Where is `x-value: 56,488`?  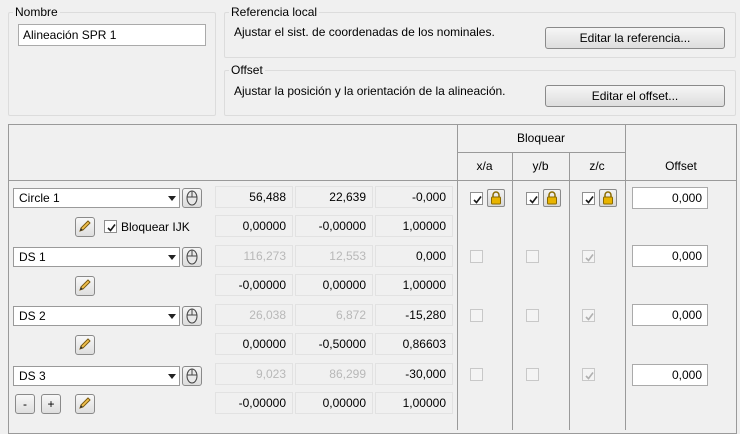 x-value: 56,488 is located at coordinates (254, 197).